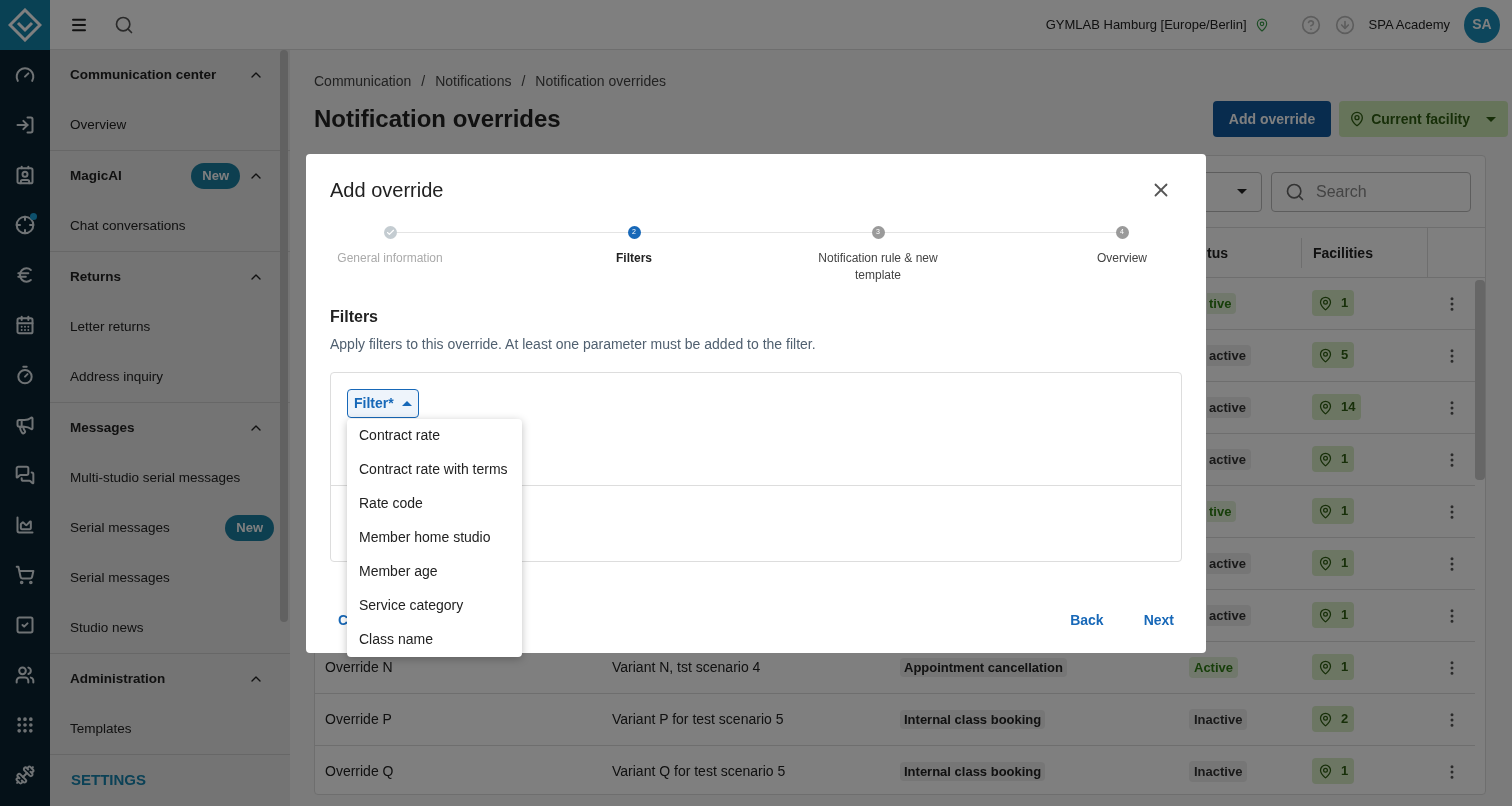 This screenshot has height=806, width=1512. I want to click on sidebar-item: Multi-studio serial messages, so click(172, 478).